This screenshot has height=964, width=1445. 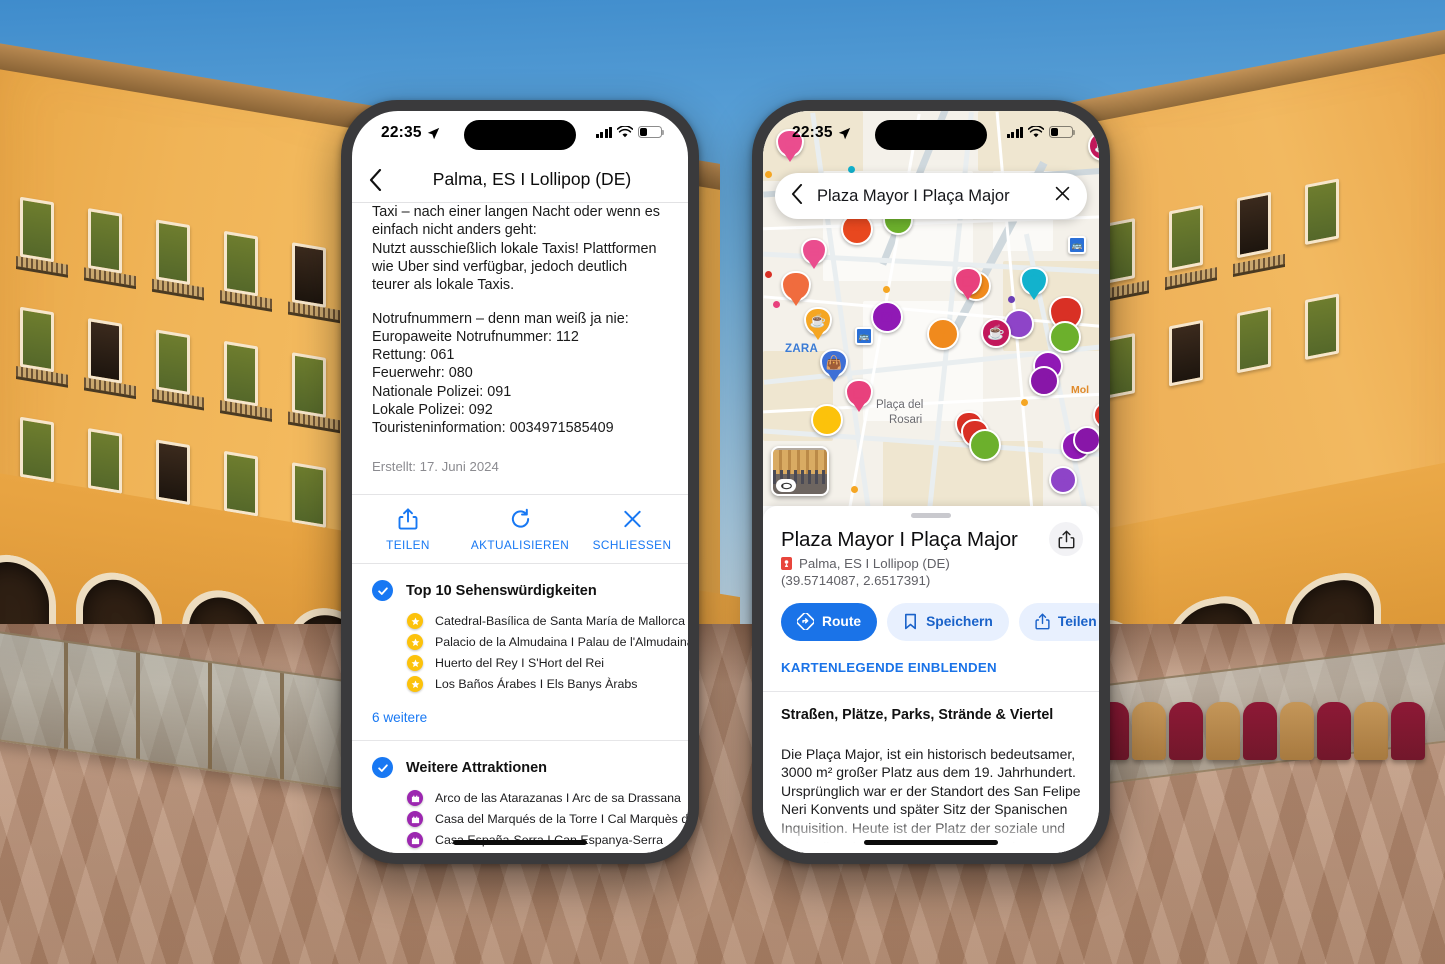 I want to click on street-view-thumbnail, so click(x=800, y=471).